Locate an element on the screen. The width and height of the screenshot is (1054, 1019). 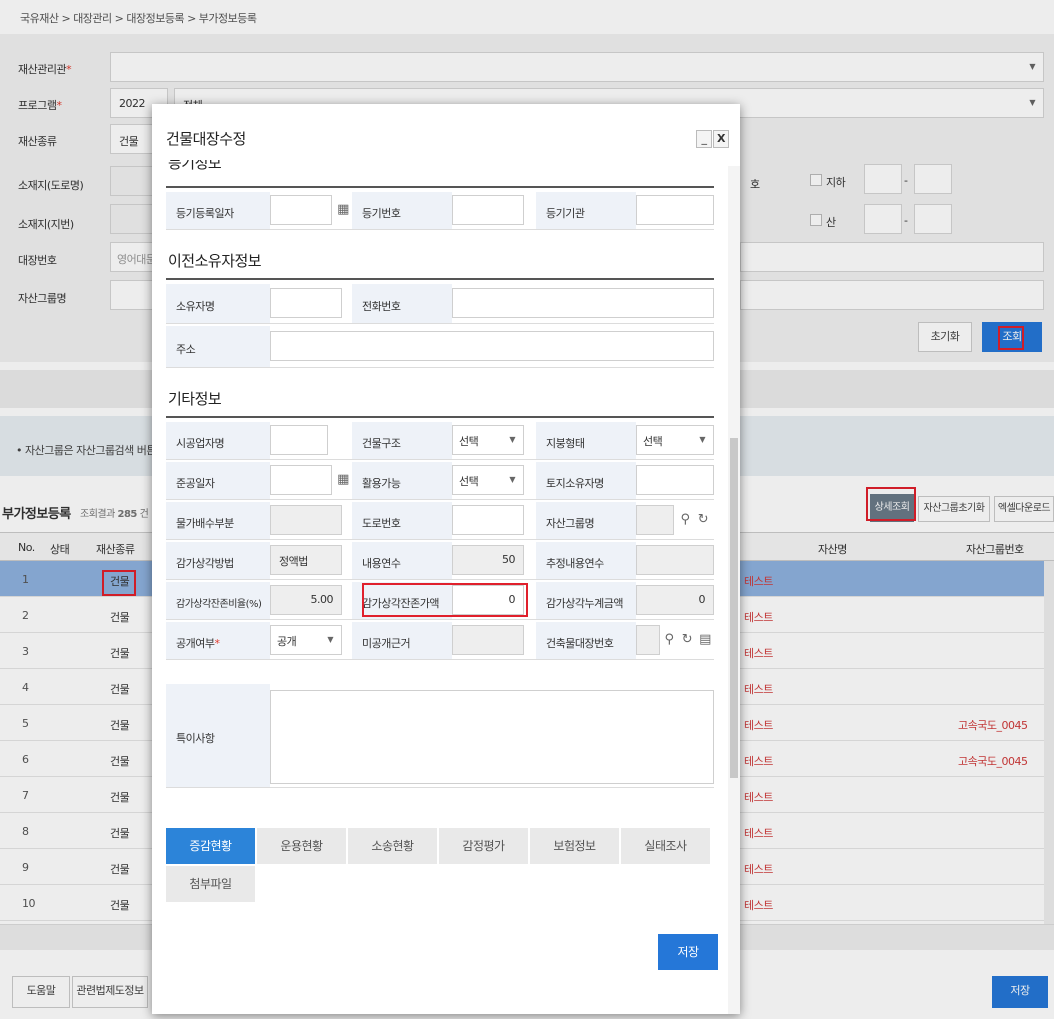
reg-date-input is located at coordinates (301, 210).